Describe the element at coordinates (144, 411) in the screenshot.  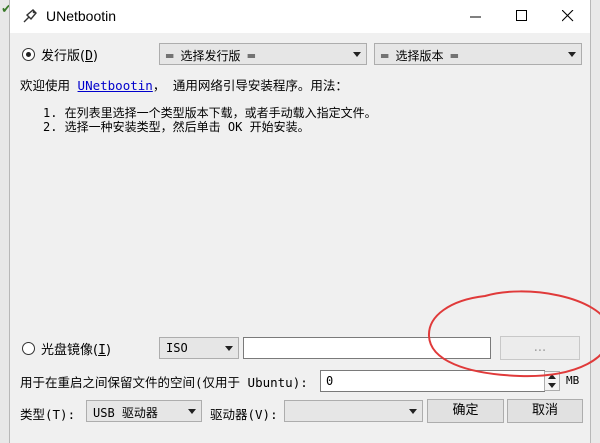
I see `install-type-select: USB 驱动器` at that location.